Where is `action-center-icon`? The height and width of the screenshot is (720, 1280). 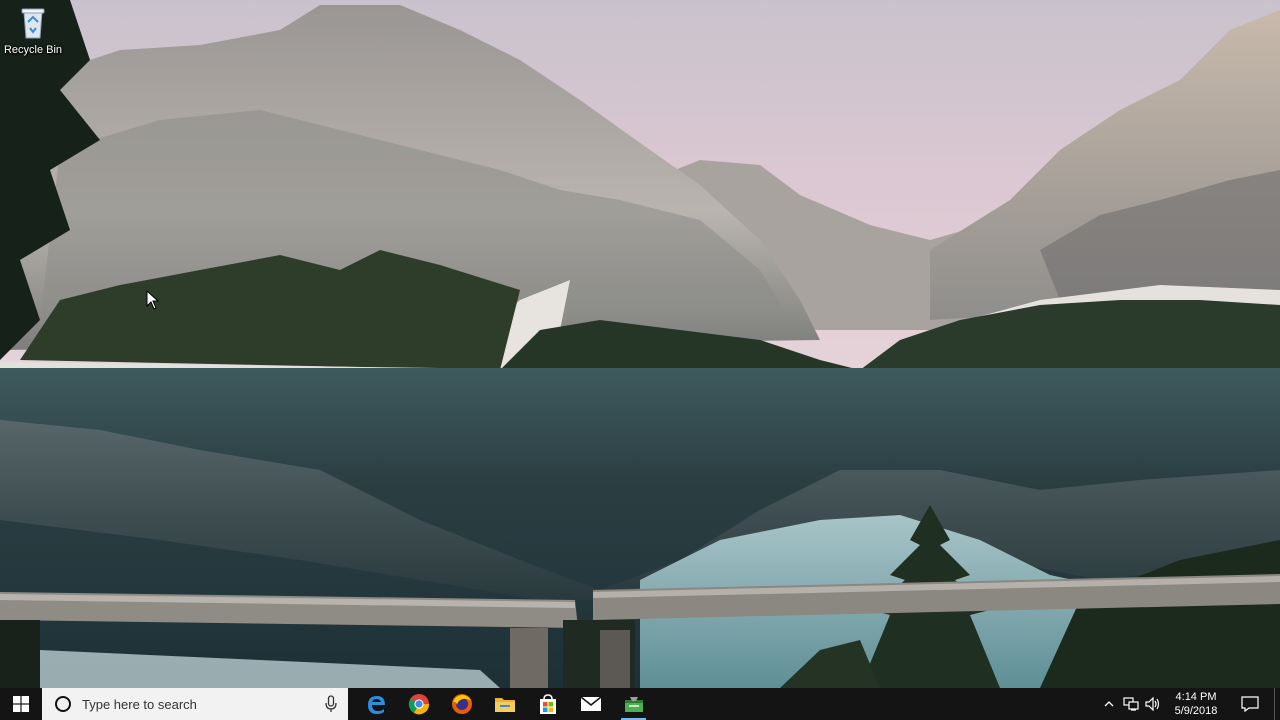
action-center-icon is located at coordinates (1250, 704).